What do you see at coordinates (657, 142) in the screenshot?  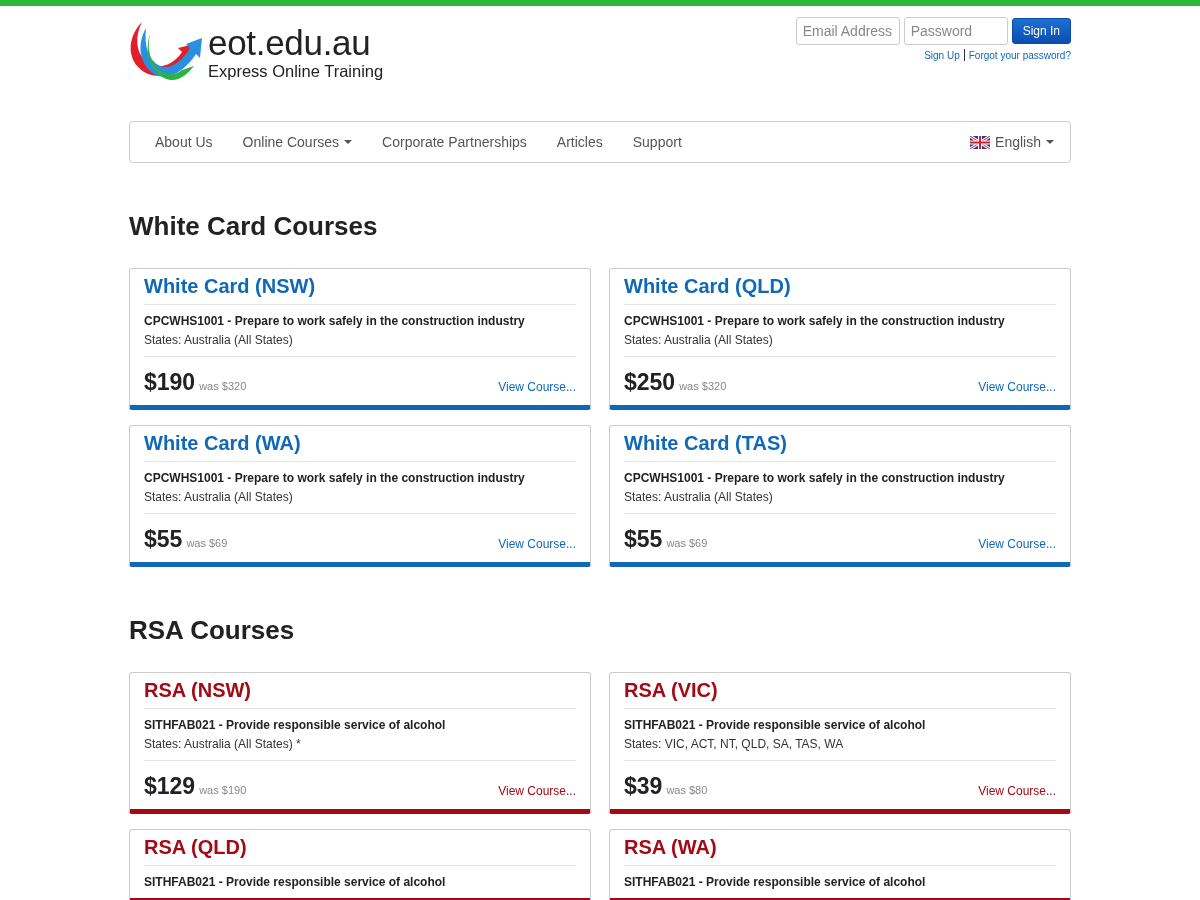 I see `nav-item: Support` at bounding box center [657, 142].